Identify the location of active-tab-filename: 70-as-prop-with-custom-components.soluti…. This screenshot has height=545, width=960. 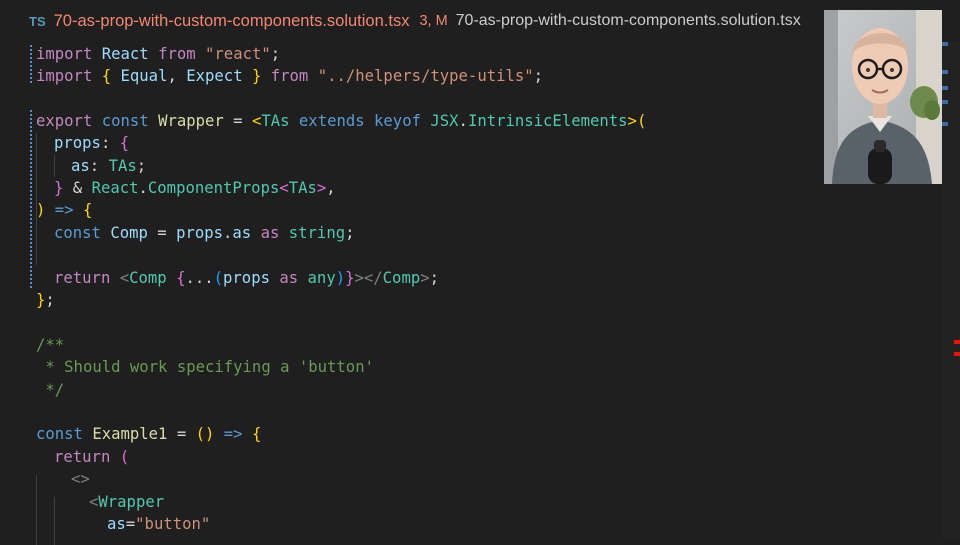
(232, 21).